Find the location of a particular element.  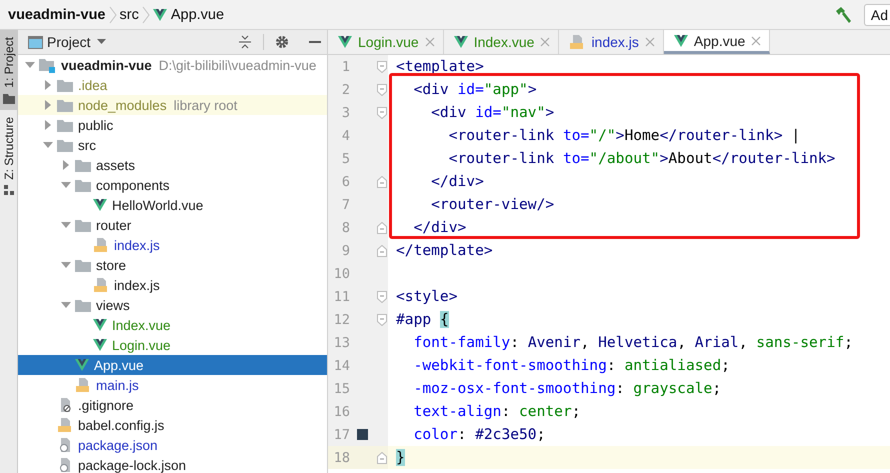

code-token: About is located at coordinates (690, 158).